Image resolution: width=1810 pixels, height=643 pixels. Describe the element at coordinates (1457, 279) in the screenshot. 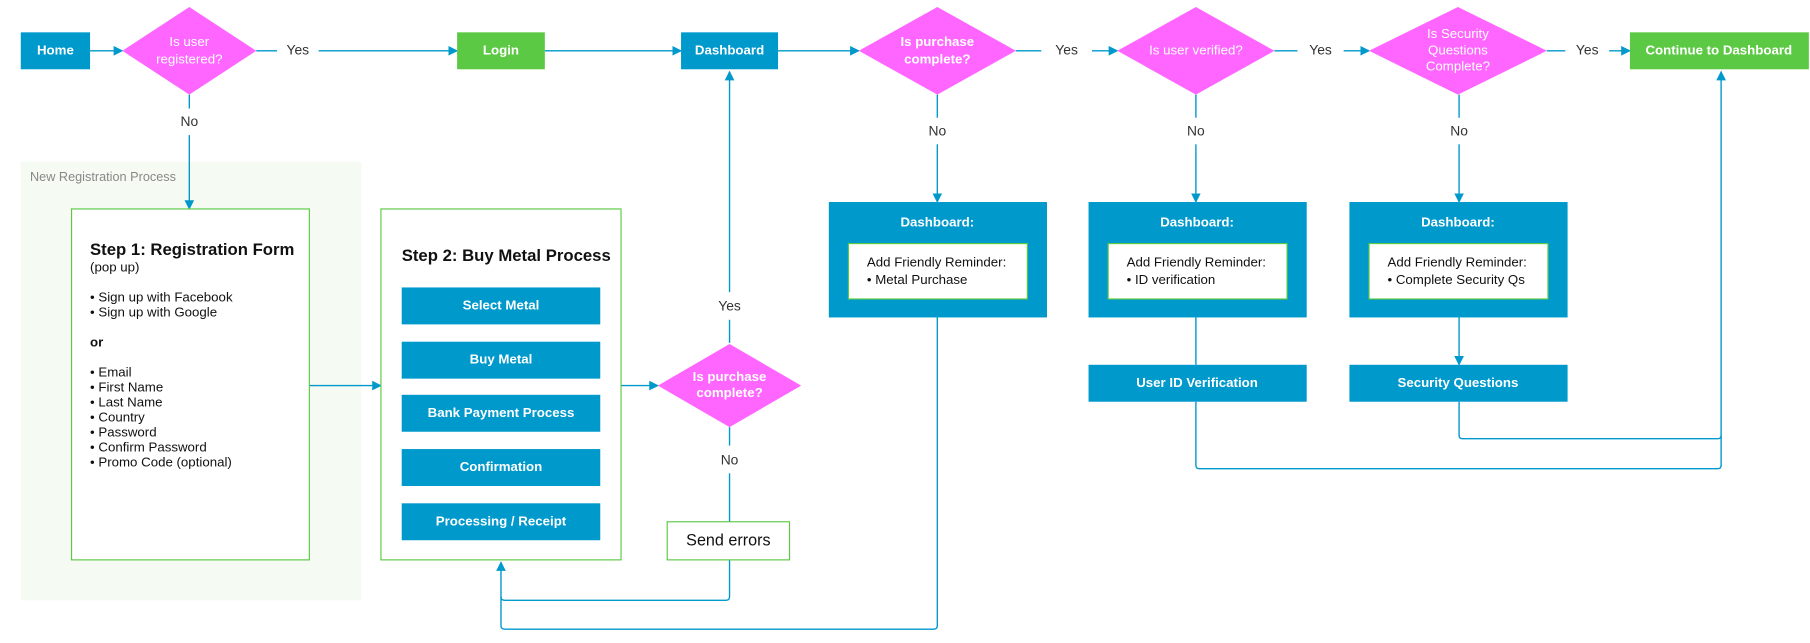

I see `svg-text: • Complete Security Qs` at that location.